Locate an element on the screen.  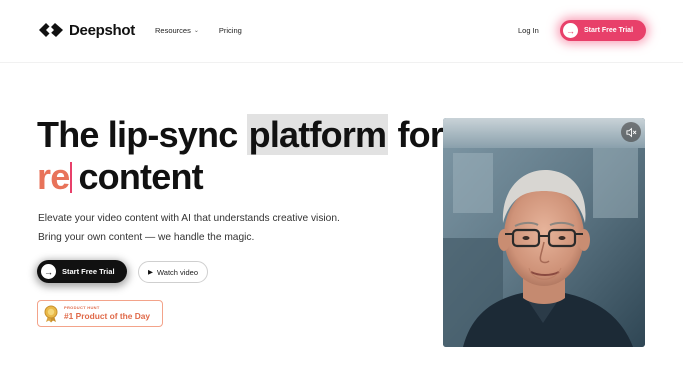
nav-link-label: Resources is located at coordinates (173, 30).